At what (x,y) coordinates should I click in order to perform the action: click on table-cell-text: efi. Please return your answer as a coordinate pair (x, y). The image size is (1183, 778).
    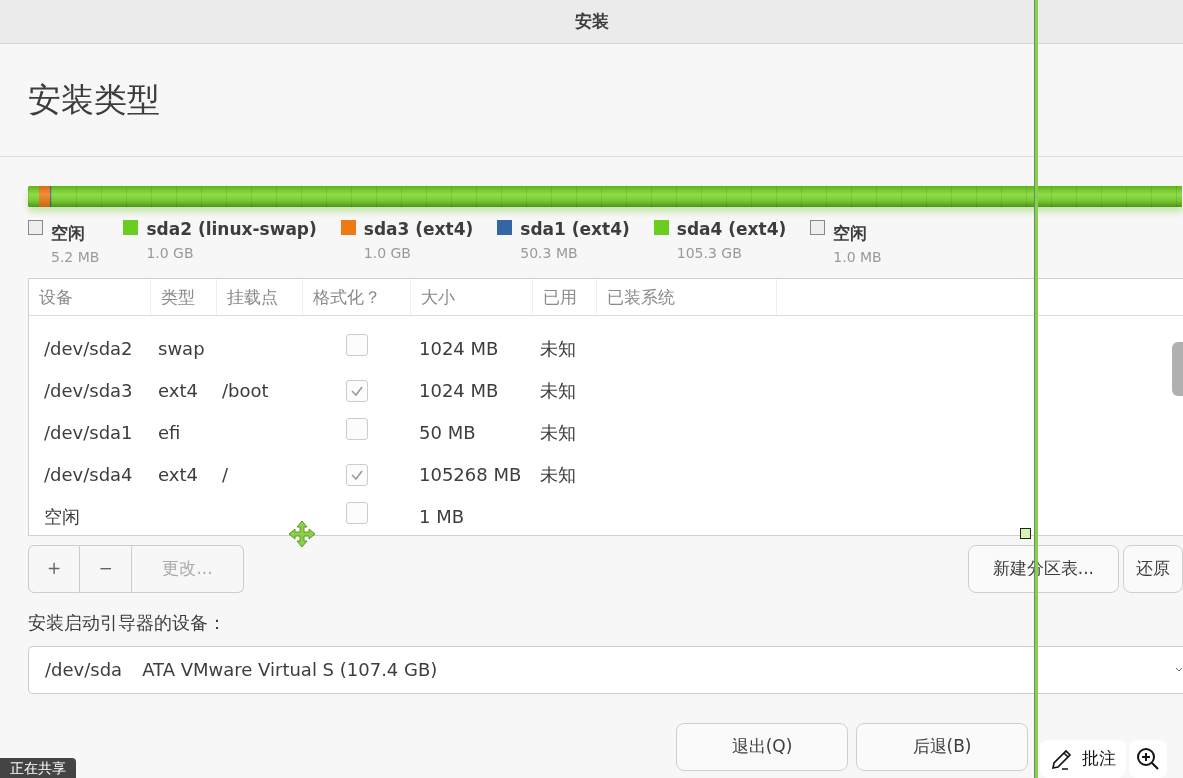
    Looking at the image, I should click on (170, 433).